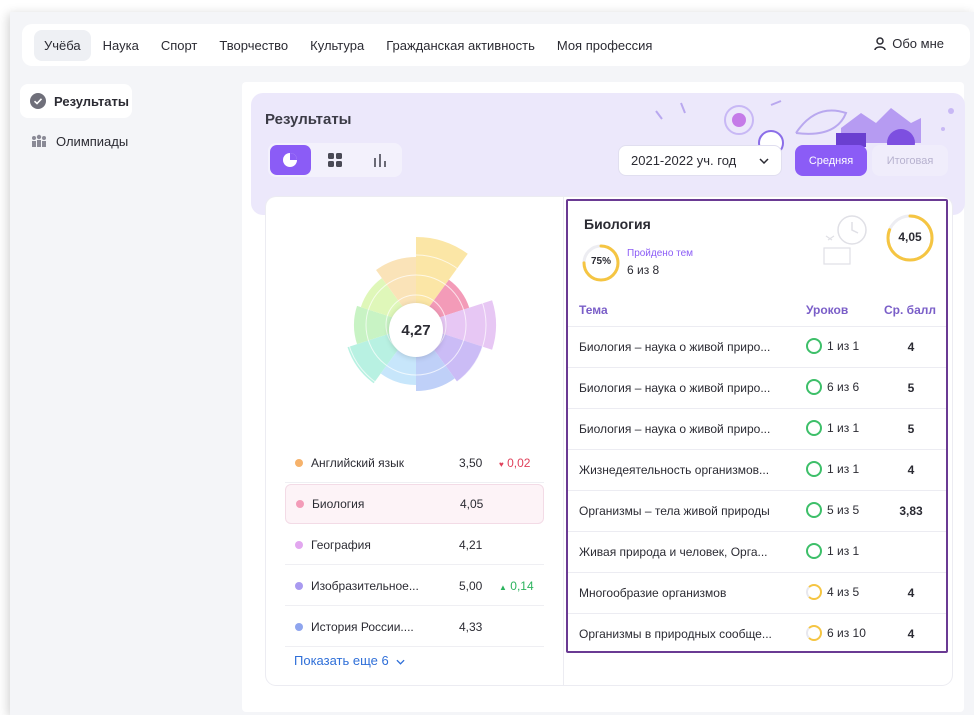 Image resolution: width=974 pixels, height=715 pixels. I want to click on topic-table-row: Организмы – тела живой природы 5 из 5 3,83, so click(757, 510).